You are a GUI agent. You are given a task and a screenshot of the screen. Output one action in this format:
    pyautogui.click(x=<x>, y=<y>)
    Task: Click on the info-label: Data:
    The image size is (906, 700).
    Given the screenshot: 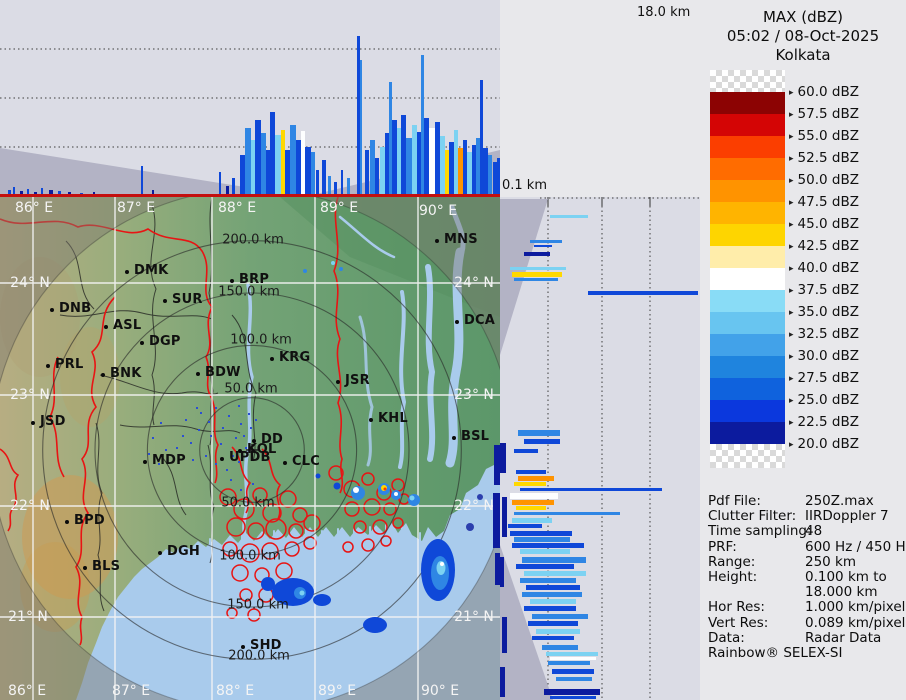 What is the action you would take?
    pyautogui.click(x=726, y=637)
    